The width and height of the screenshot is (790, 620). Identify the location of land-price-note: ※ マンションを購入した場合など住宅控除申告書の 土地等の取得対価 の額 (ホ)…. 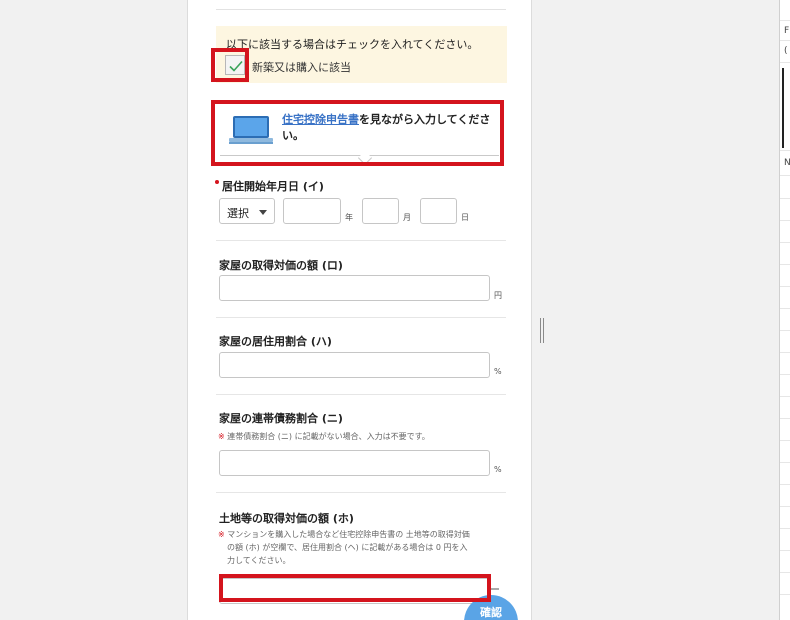
(363, 547).